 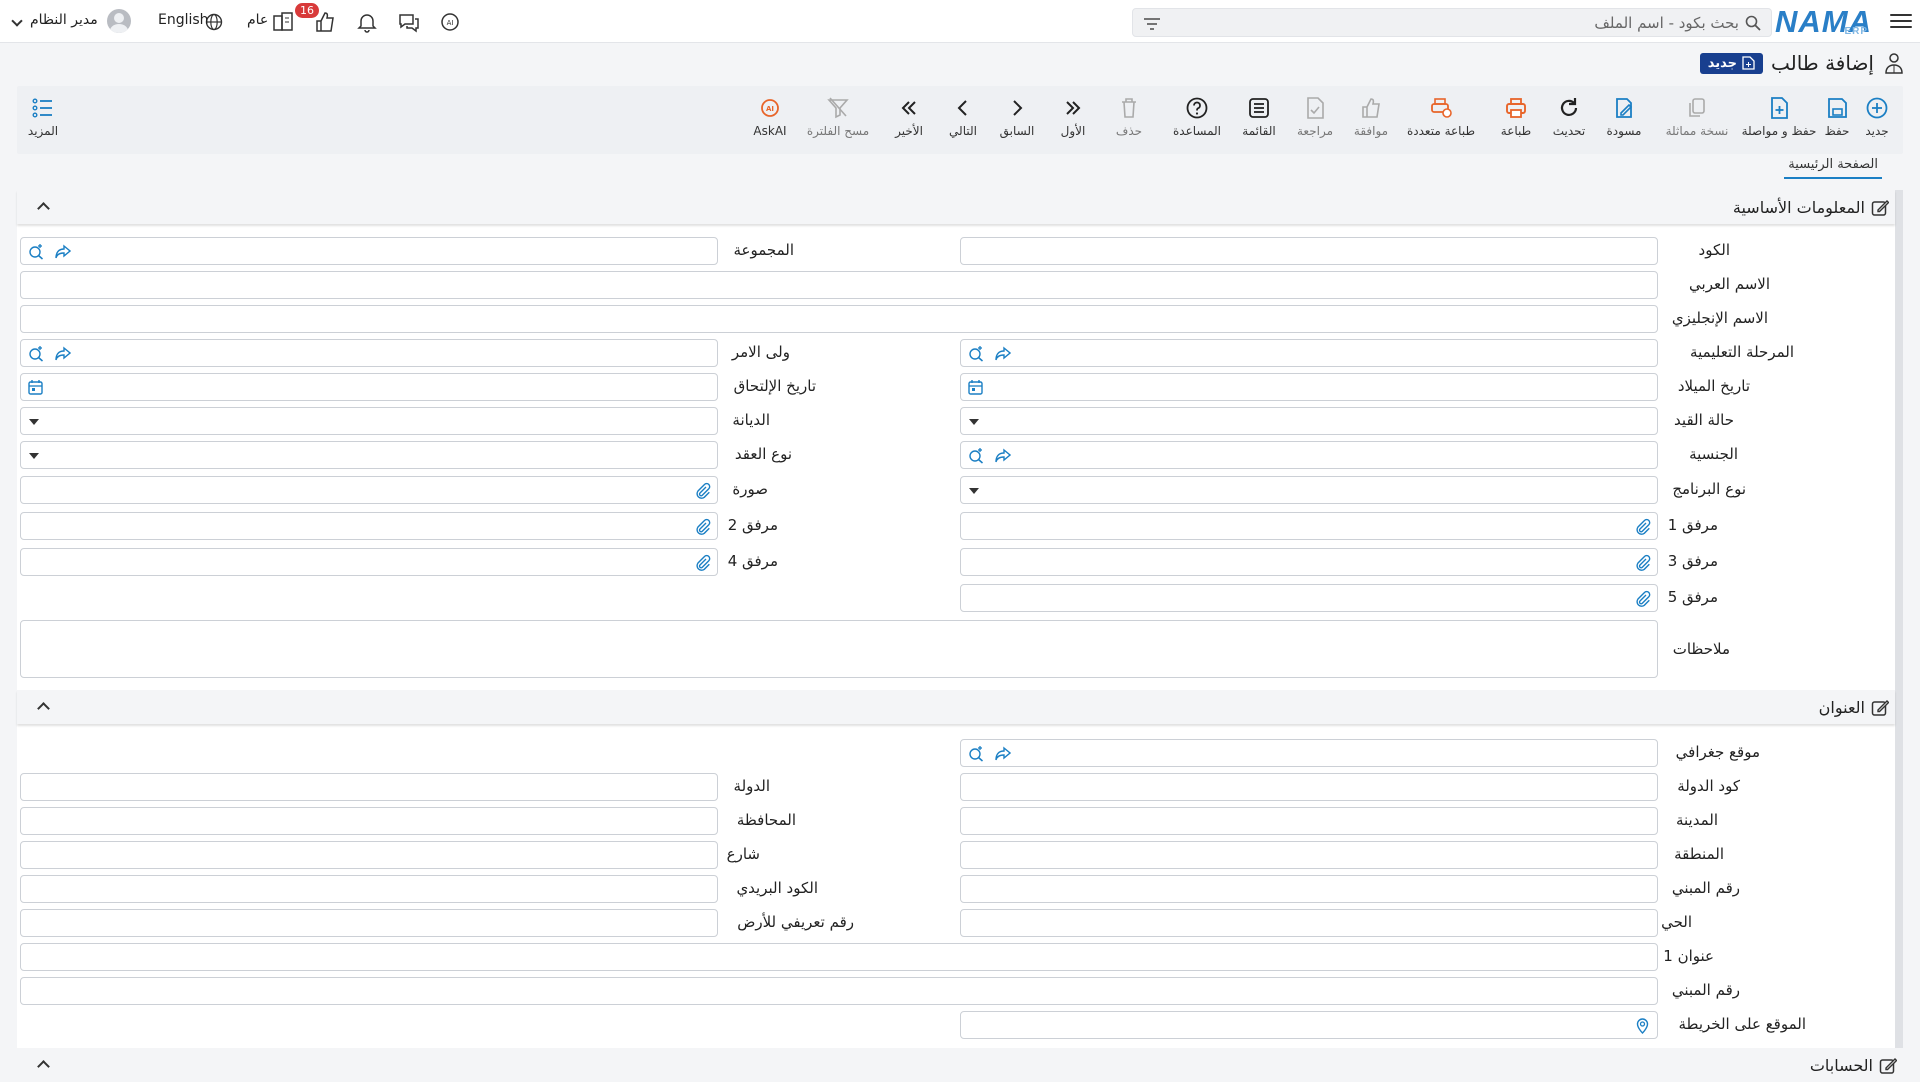 I want to click on postal-code-field, so click(x=369, y=889).